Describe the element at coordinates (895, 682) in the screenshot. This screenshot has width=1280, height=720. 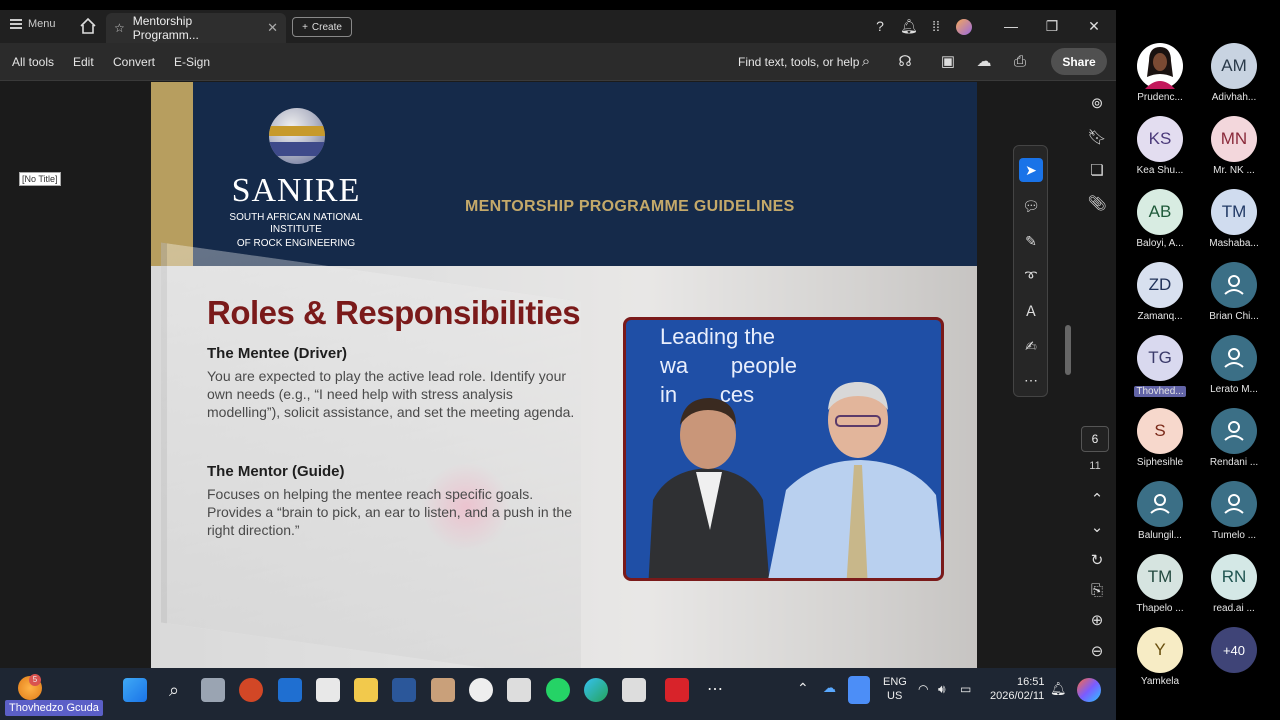
I see `language-code: ENG` at that location.